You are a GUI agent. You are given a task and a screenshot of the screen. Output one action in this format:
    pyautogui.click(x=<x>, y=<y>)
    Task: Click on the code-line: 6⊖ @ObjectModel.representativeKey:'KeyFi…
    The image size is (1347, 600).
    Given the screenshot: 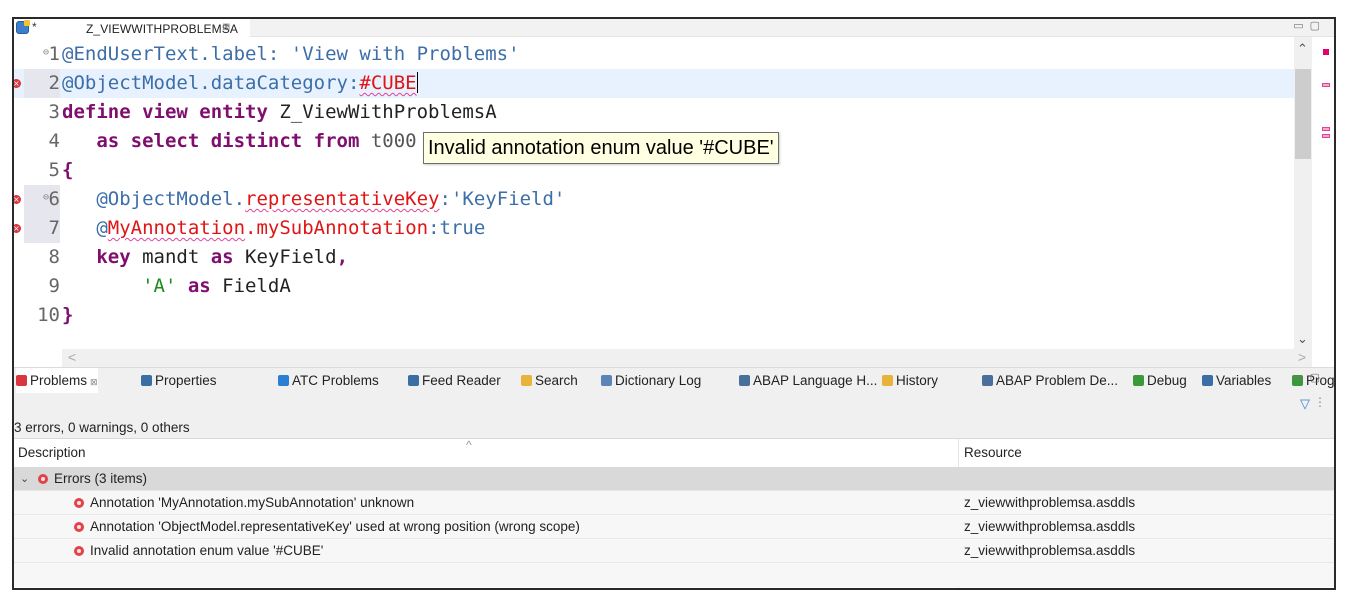 What is the action you would take?
    pyautogui.click(x=654, y=199)
    